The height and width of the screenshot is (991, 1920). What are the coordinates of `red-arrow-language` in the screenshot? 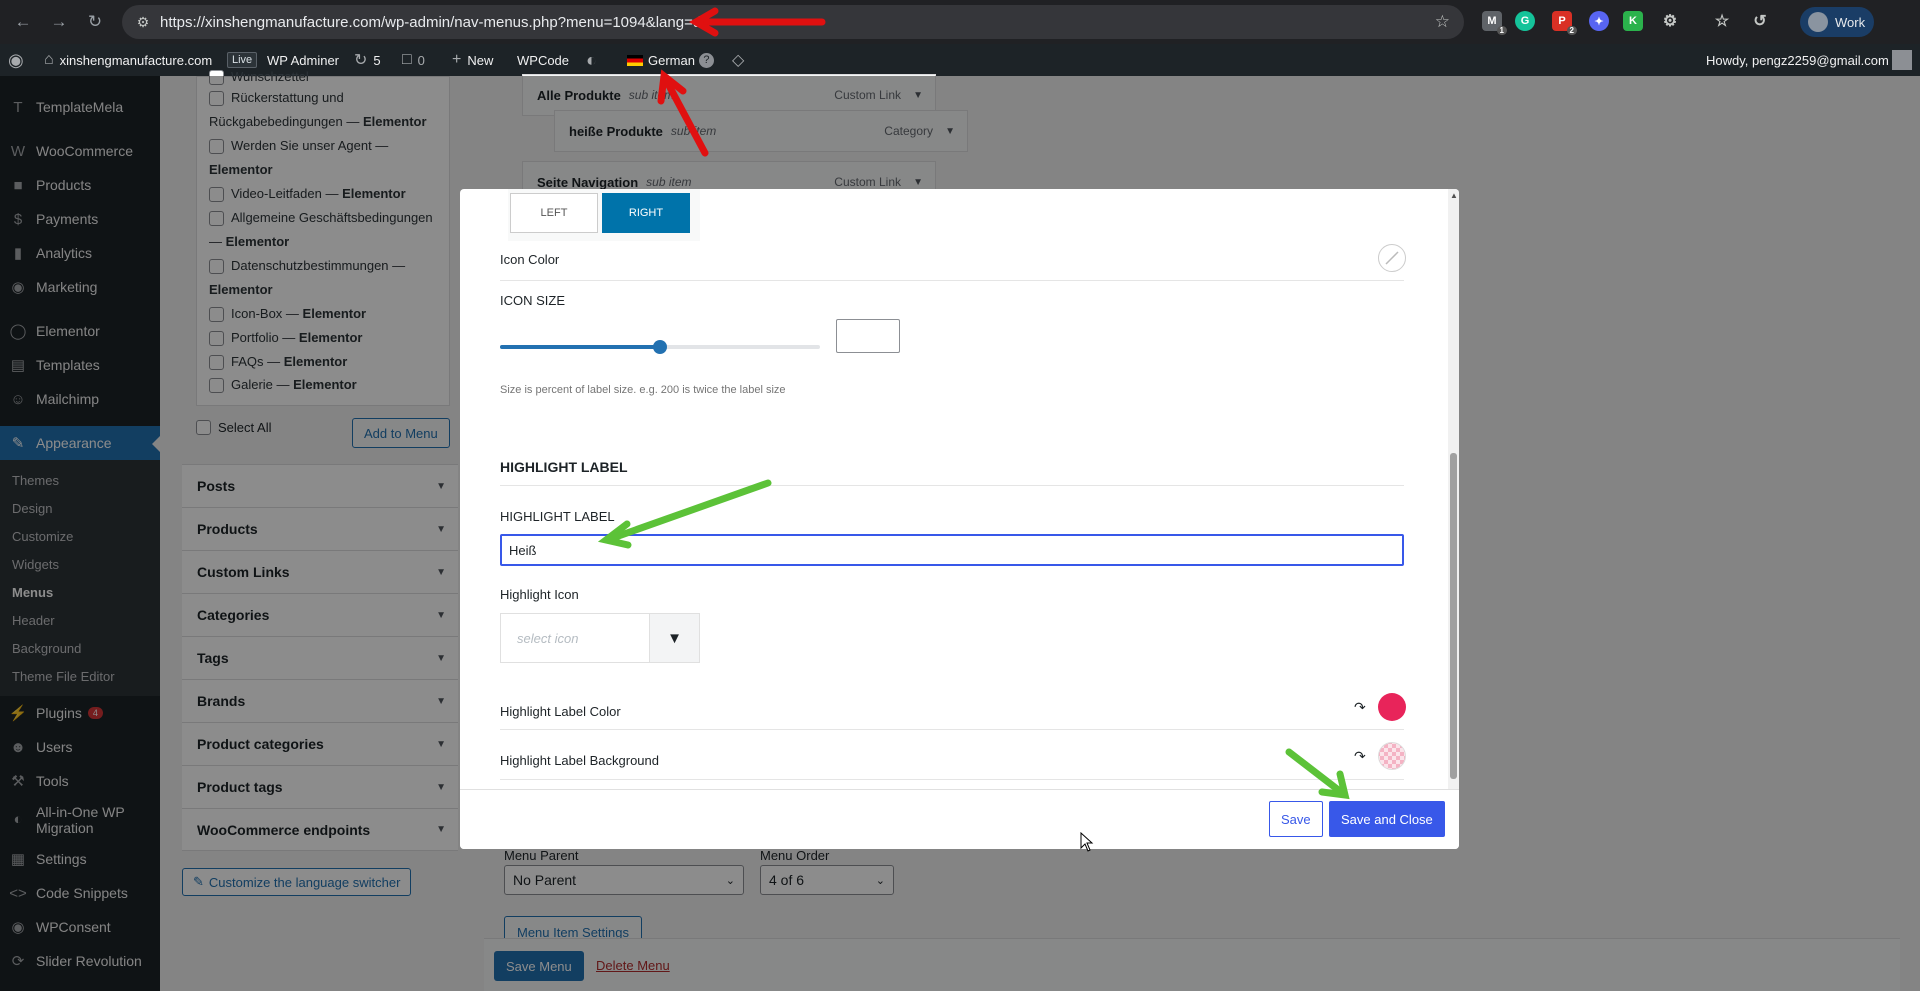 It's located at (683, 113).